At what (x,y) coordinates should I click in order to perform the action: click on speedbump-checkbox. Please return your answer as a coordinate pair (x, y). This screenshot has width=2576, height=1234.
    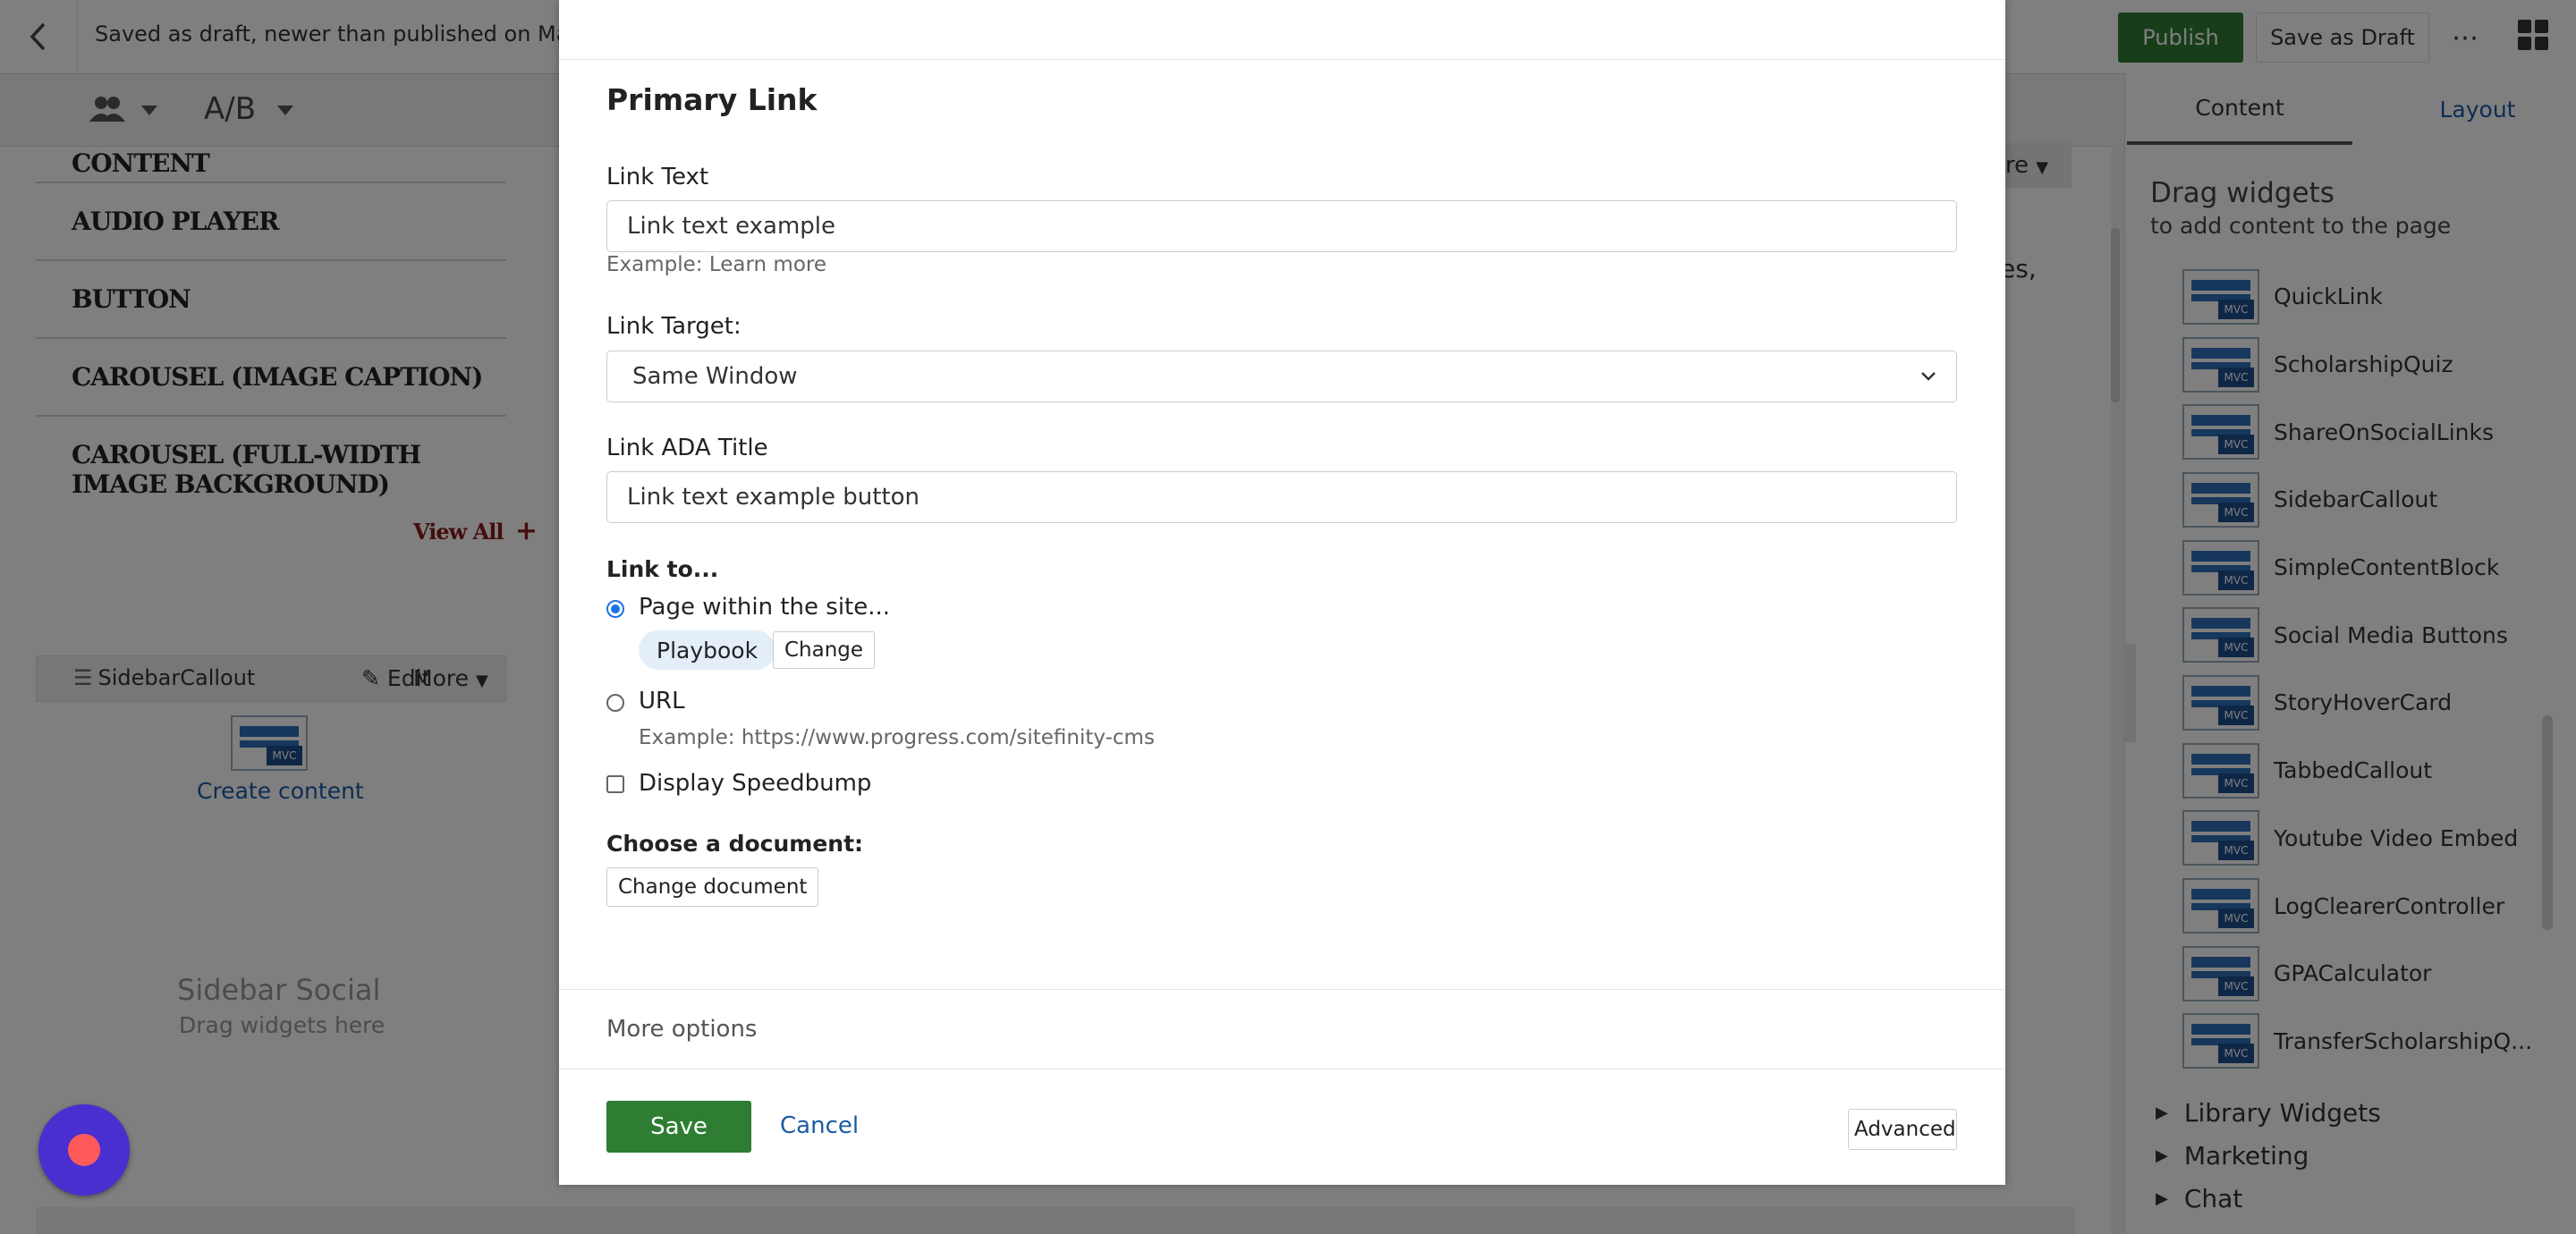
    Looking at the image, I should click on (615, 784).